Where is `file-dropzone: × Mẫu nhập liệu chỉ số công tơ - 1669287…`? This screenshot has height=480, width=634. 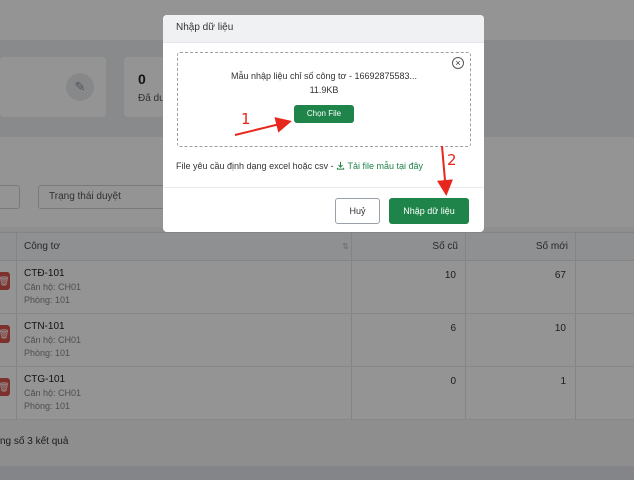
file-dropzone: × Mẫu nhập liệu chỉ số công tơ - 1669287… is located at coordinates (324, 99).